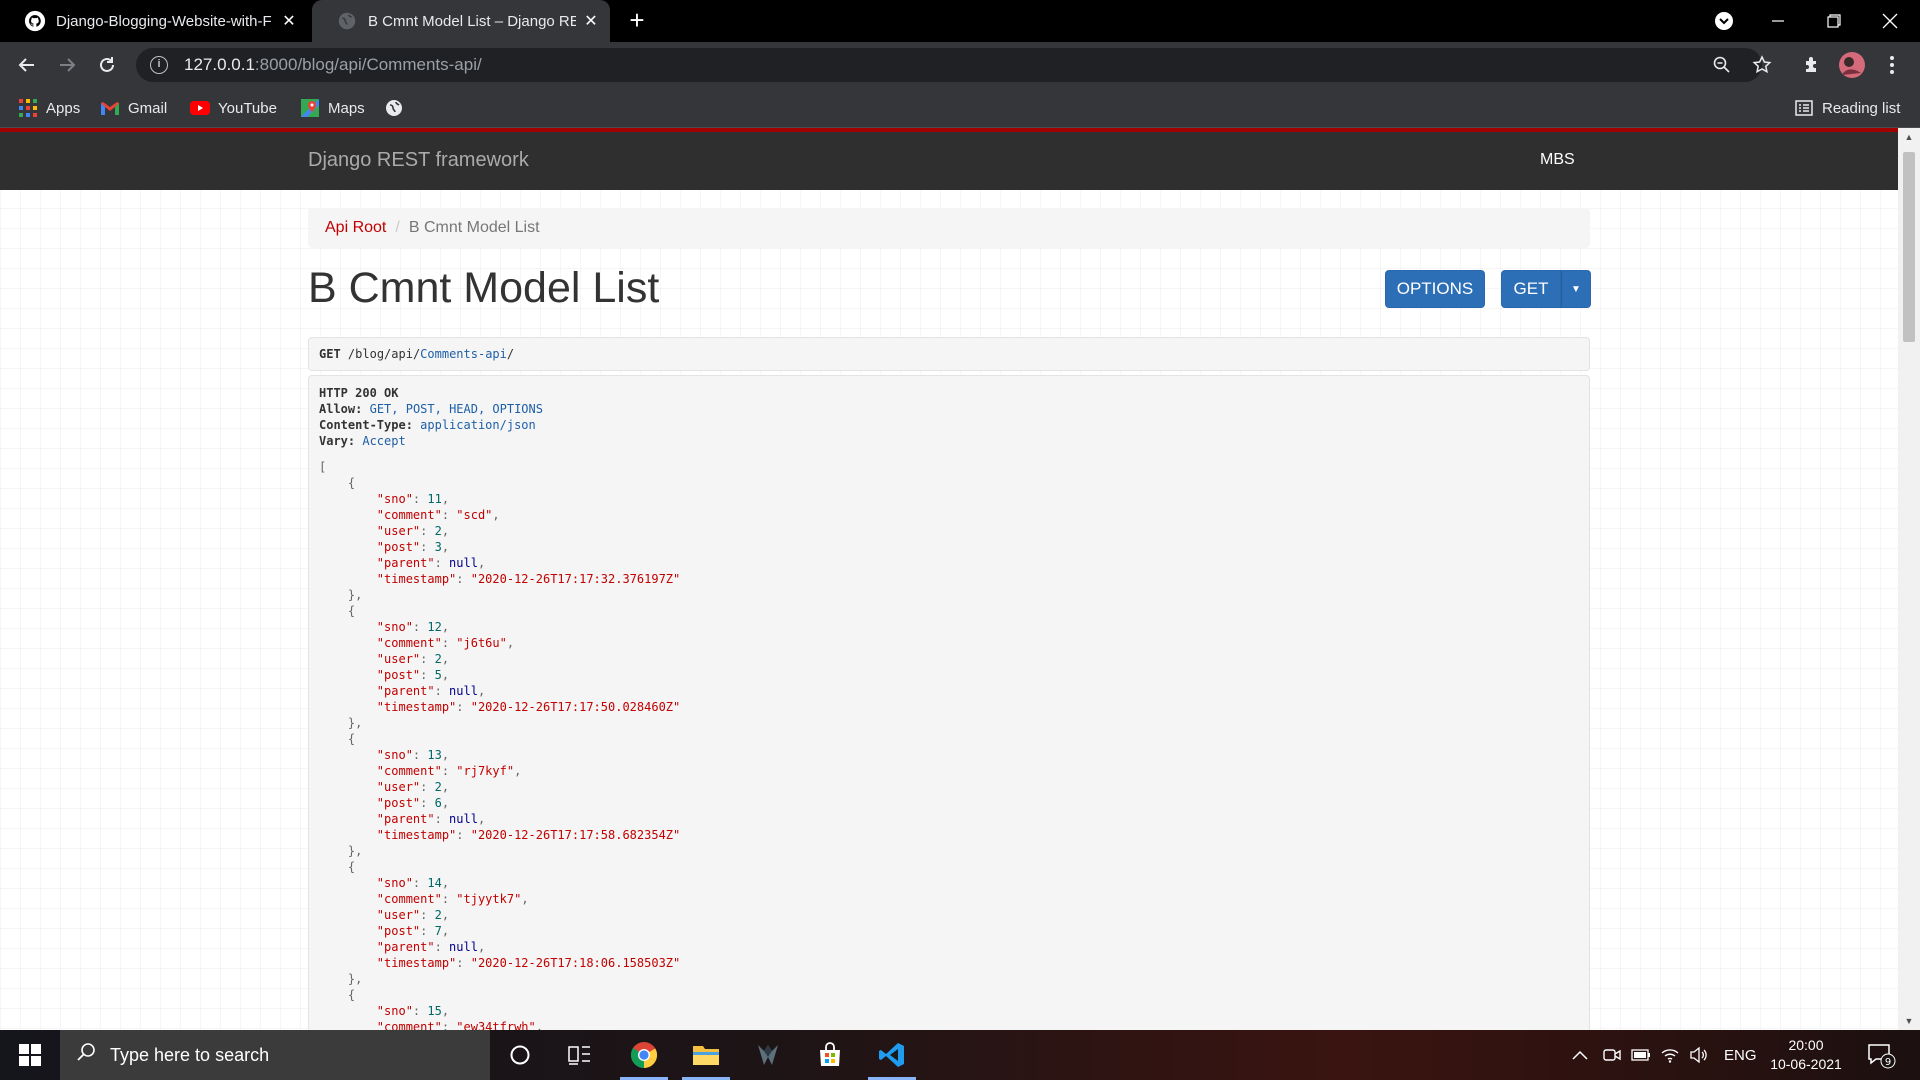  Describe the element at coordinates (148, 108) in the screenshot. I see `bookmark-label: Gmail` at that location.